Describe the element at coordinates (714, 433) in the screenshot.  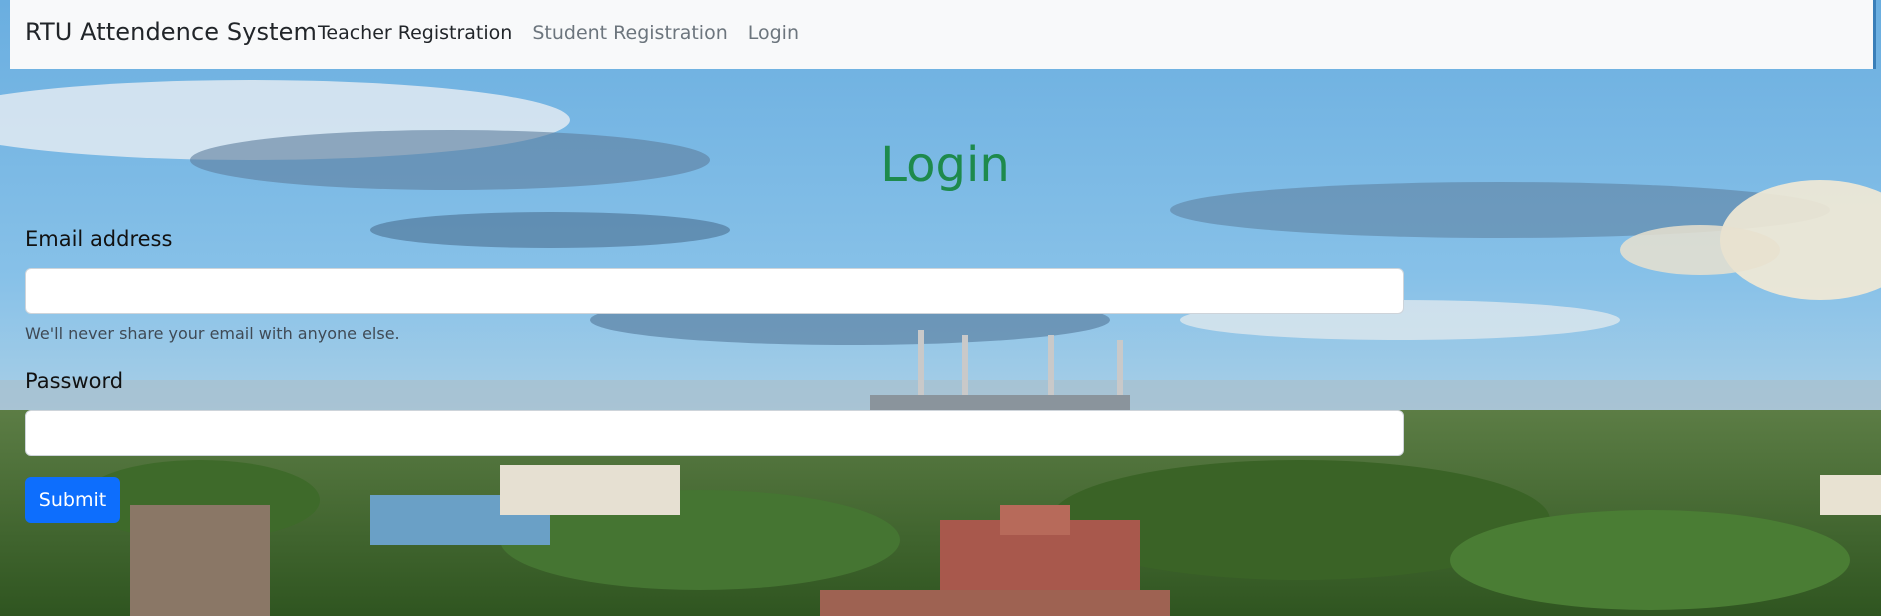
I see `password-field` at that location.